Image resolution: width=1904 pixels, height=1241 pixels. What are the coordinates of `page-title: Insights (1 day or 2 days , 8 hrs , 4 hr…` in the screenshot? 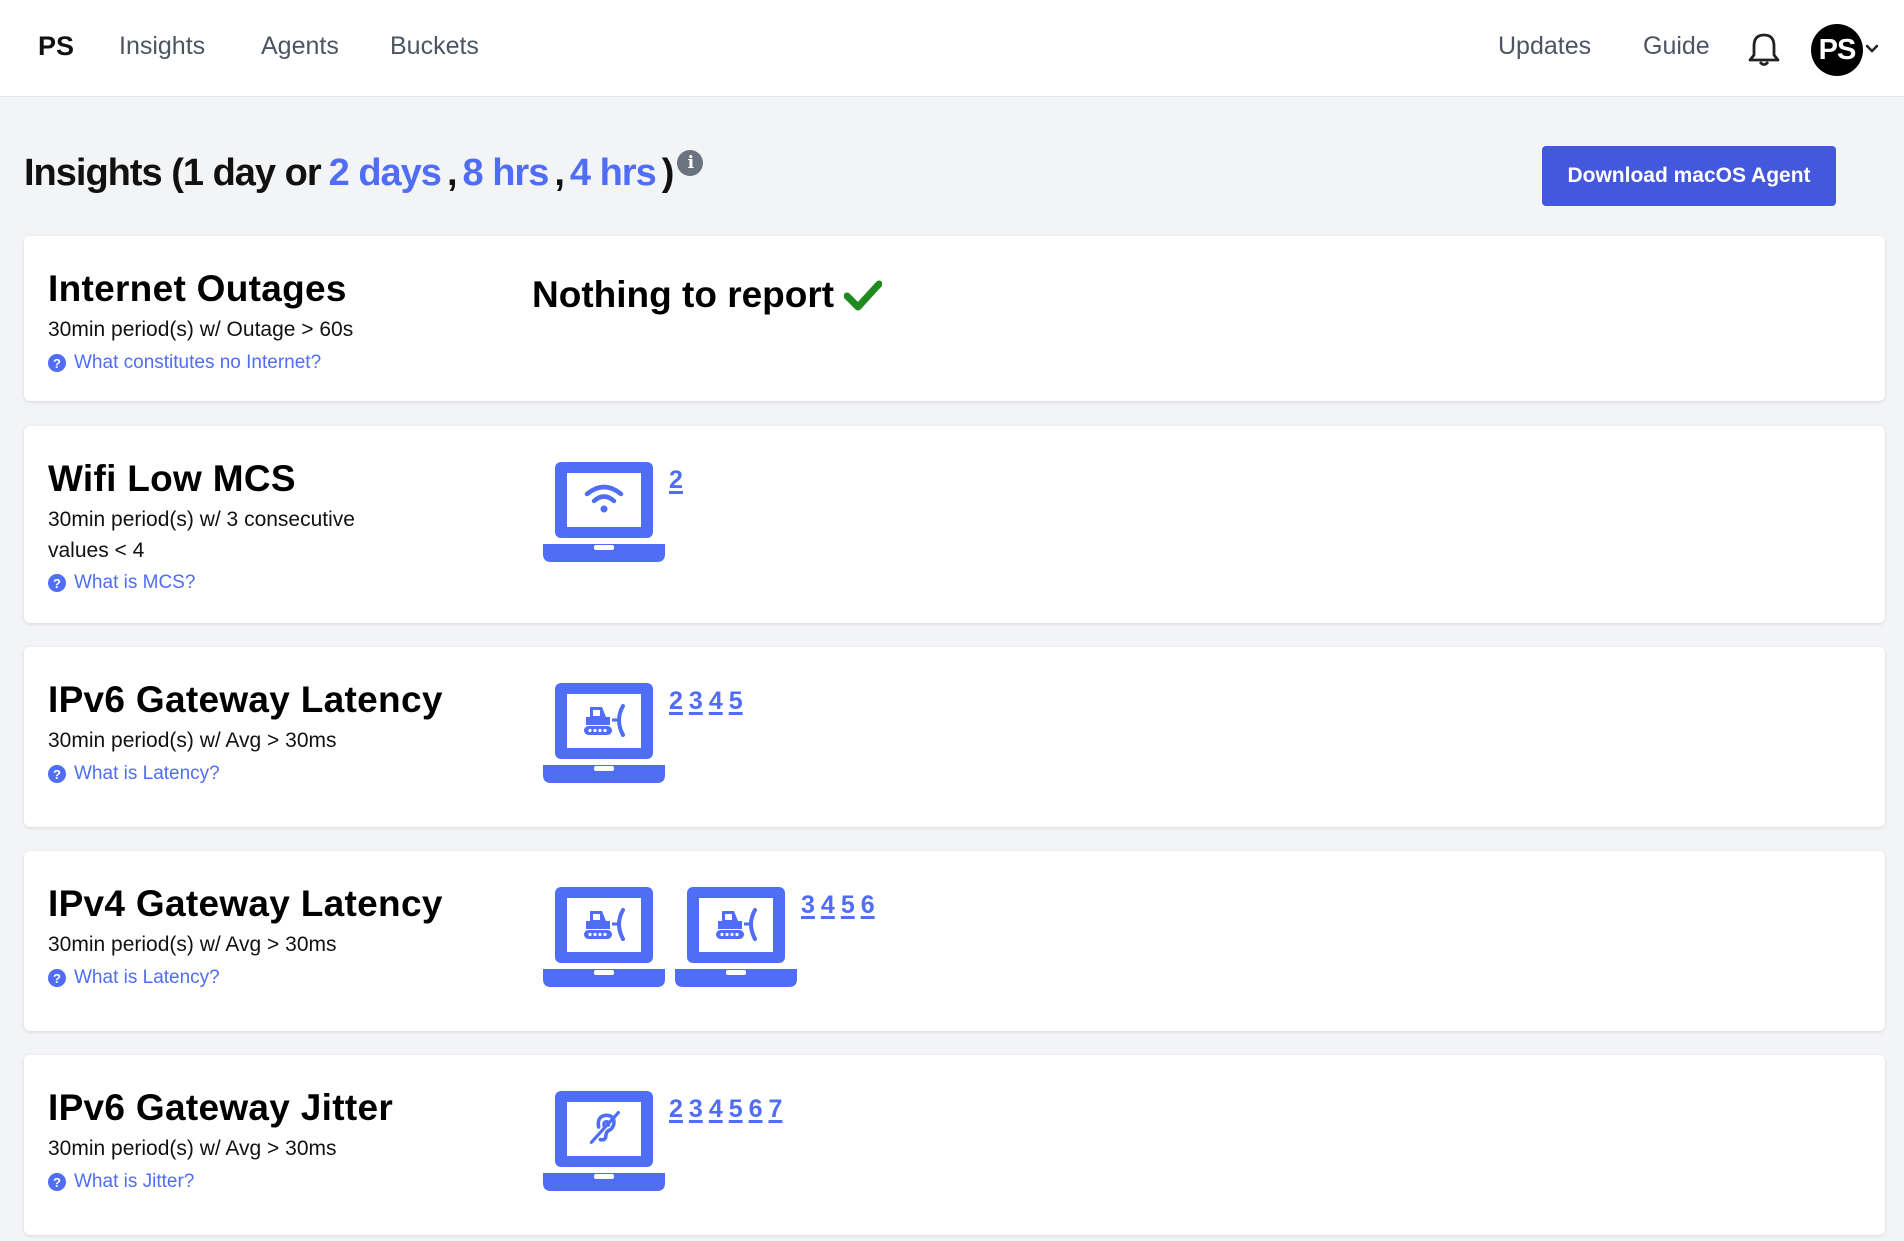 It's located at (364, 172).